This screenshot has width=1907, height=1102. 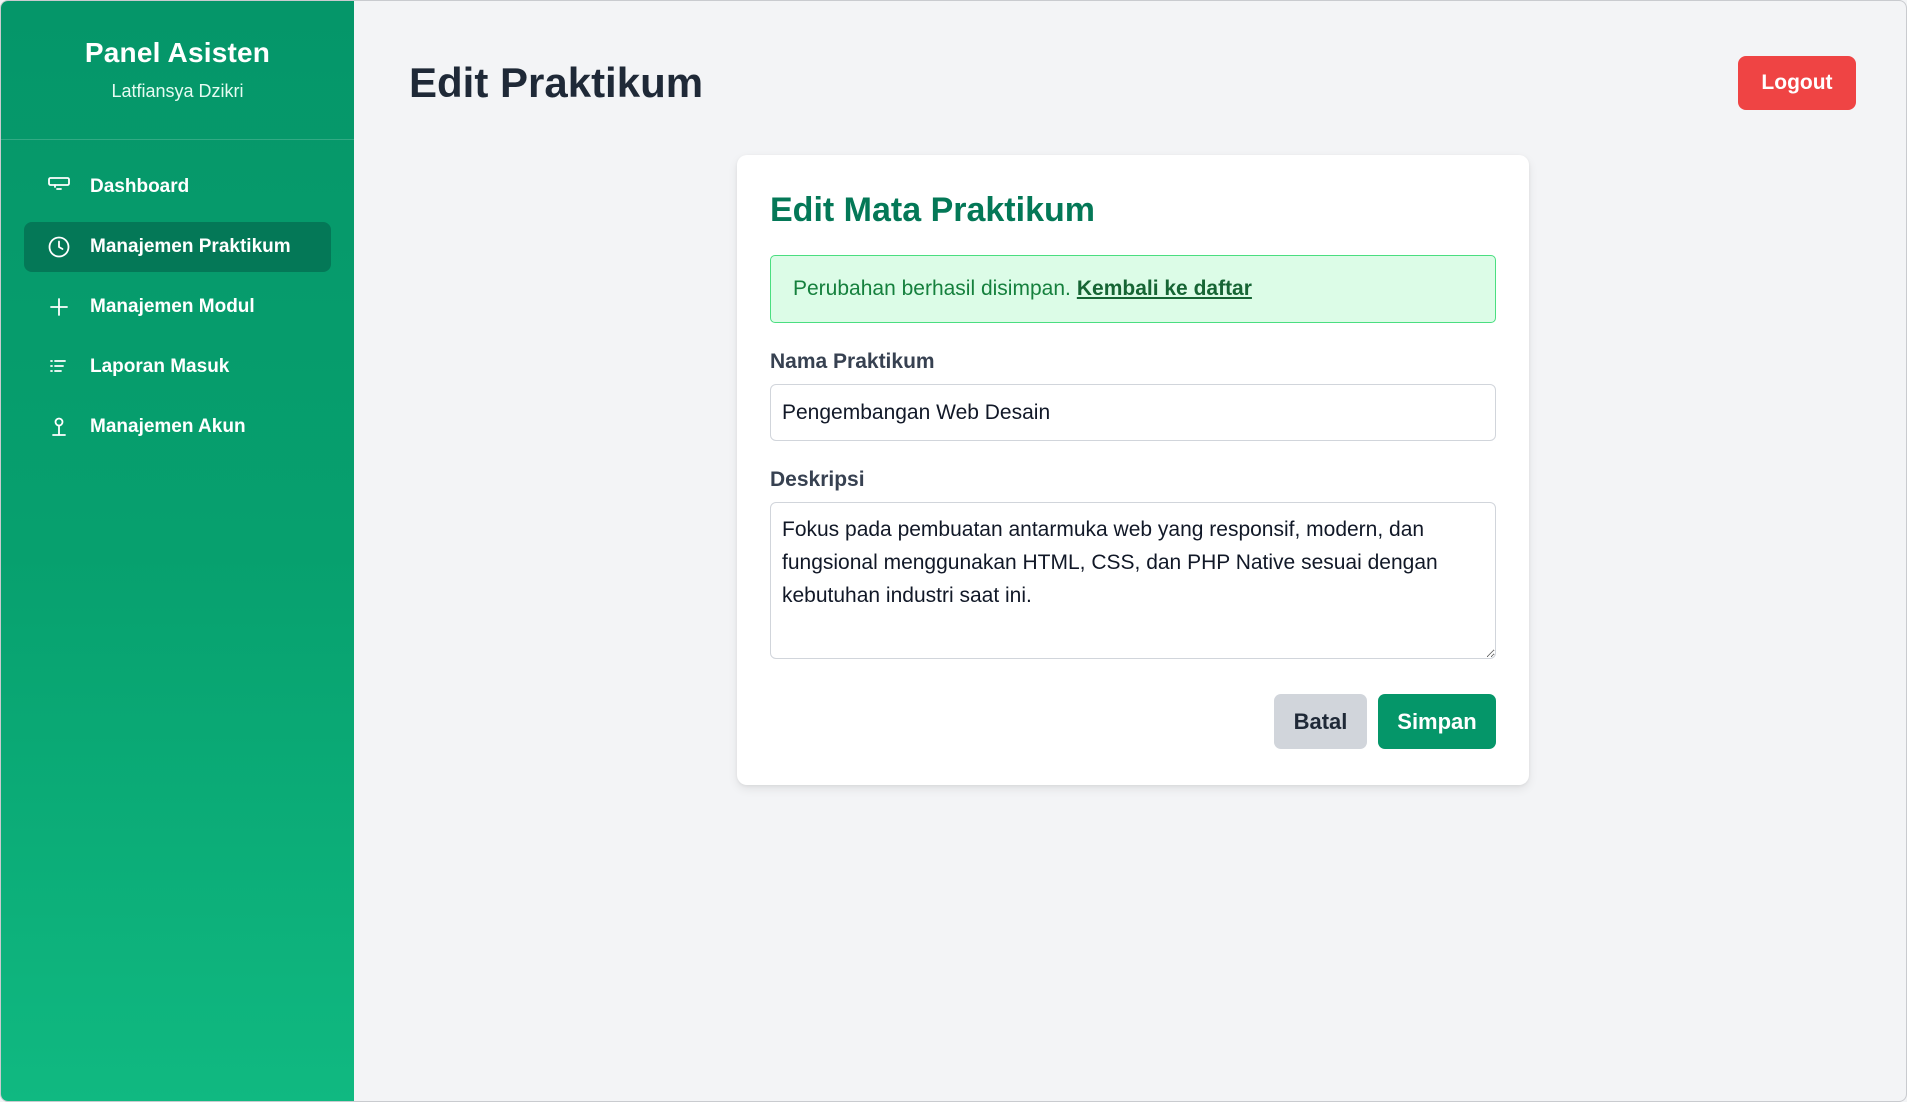 I want to click on sidebar-item-laporan-masuk: Laporan Masuk, so click(x=177, y=367).